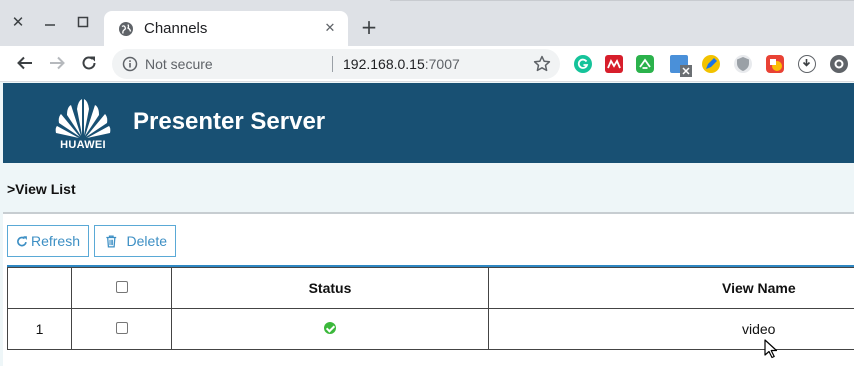  Describe the element at coordinates (622, 0) in the screenshot. I see `tab-strip-edge` at that location.